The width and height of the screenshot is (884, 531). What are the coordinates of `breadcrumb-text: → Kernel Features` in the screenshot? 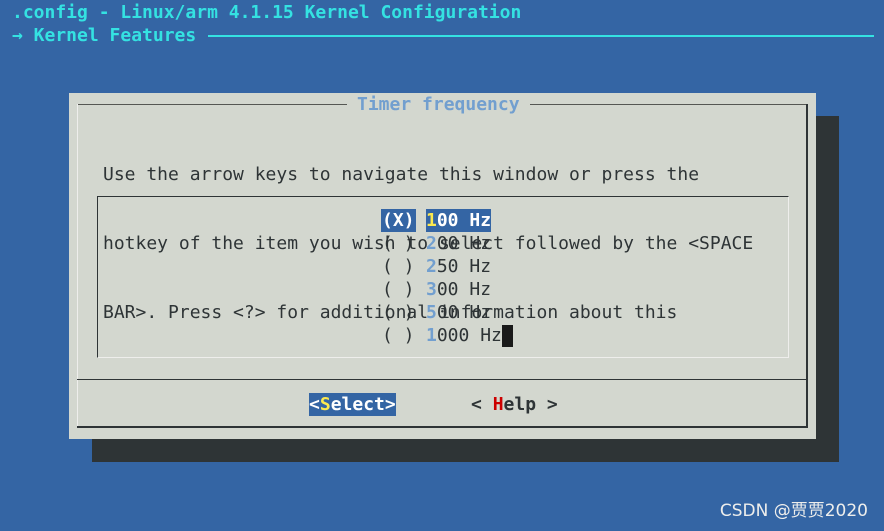 It's located at (104, 35).